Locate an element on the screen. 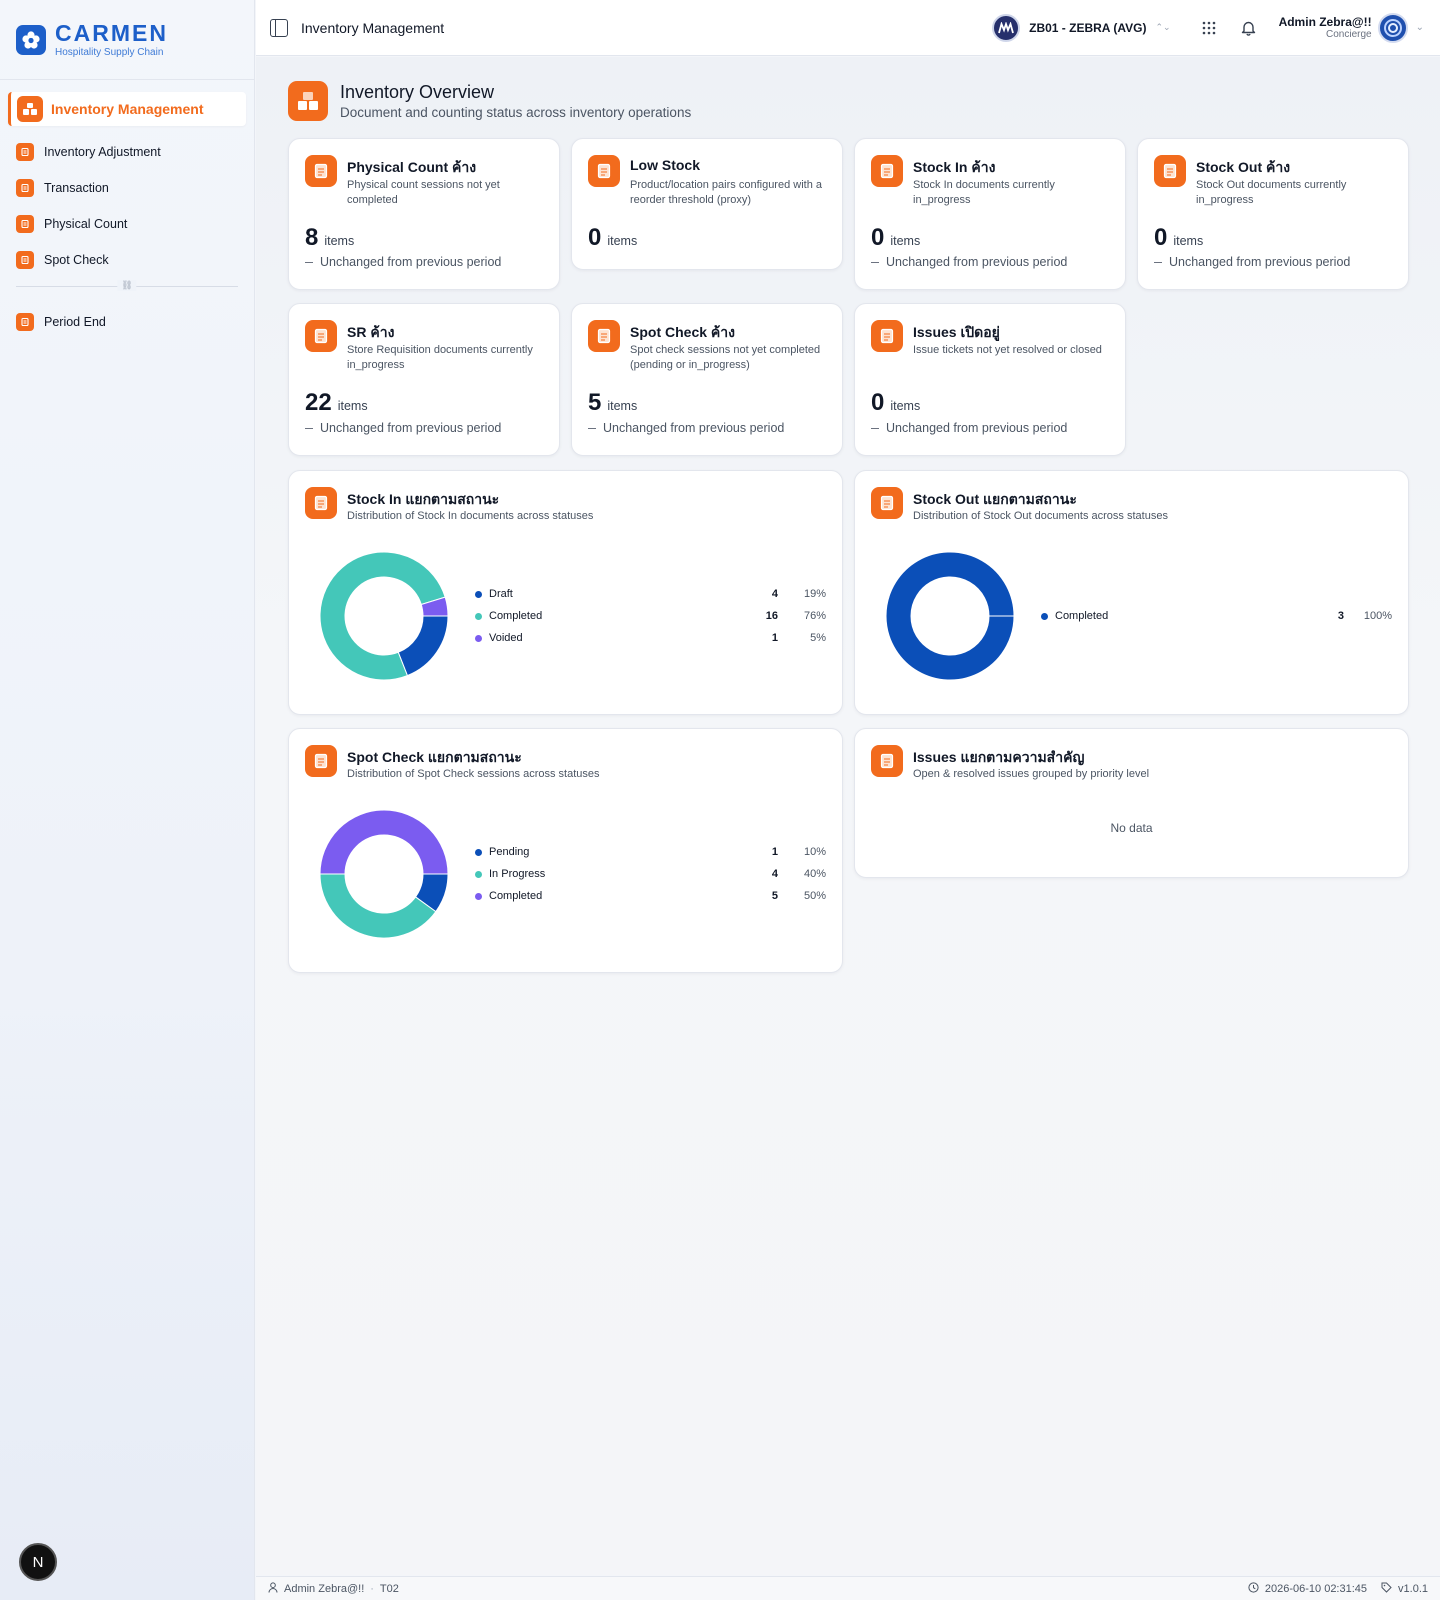 Image resolution: width=1440 pixels, height=1600 pixels. footer-user: Admin Zebra@!! is located at coordinates (324, 1588).